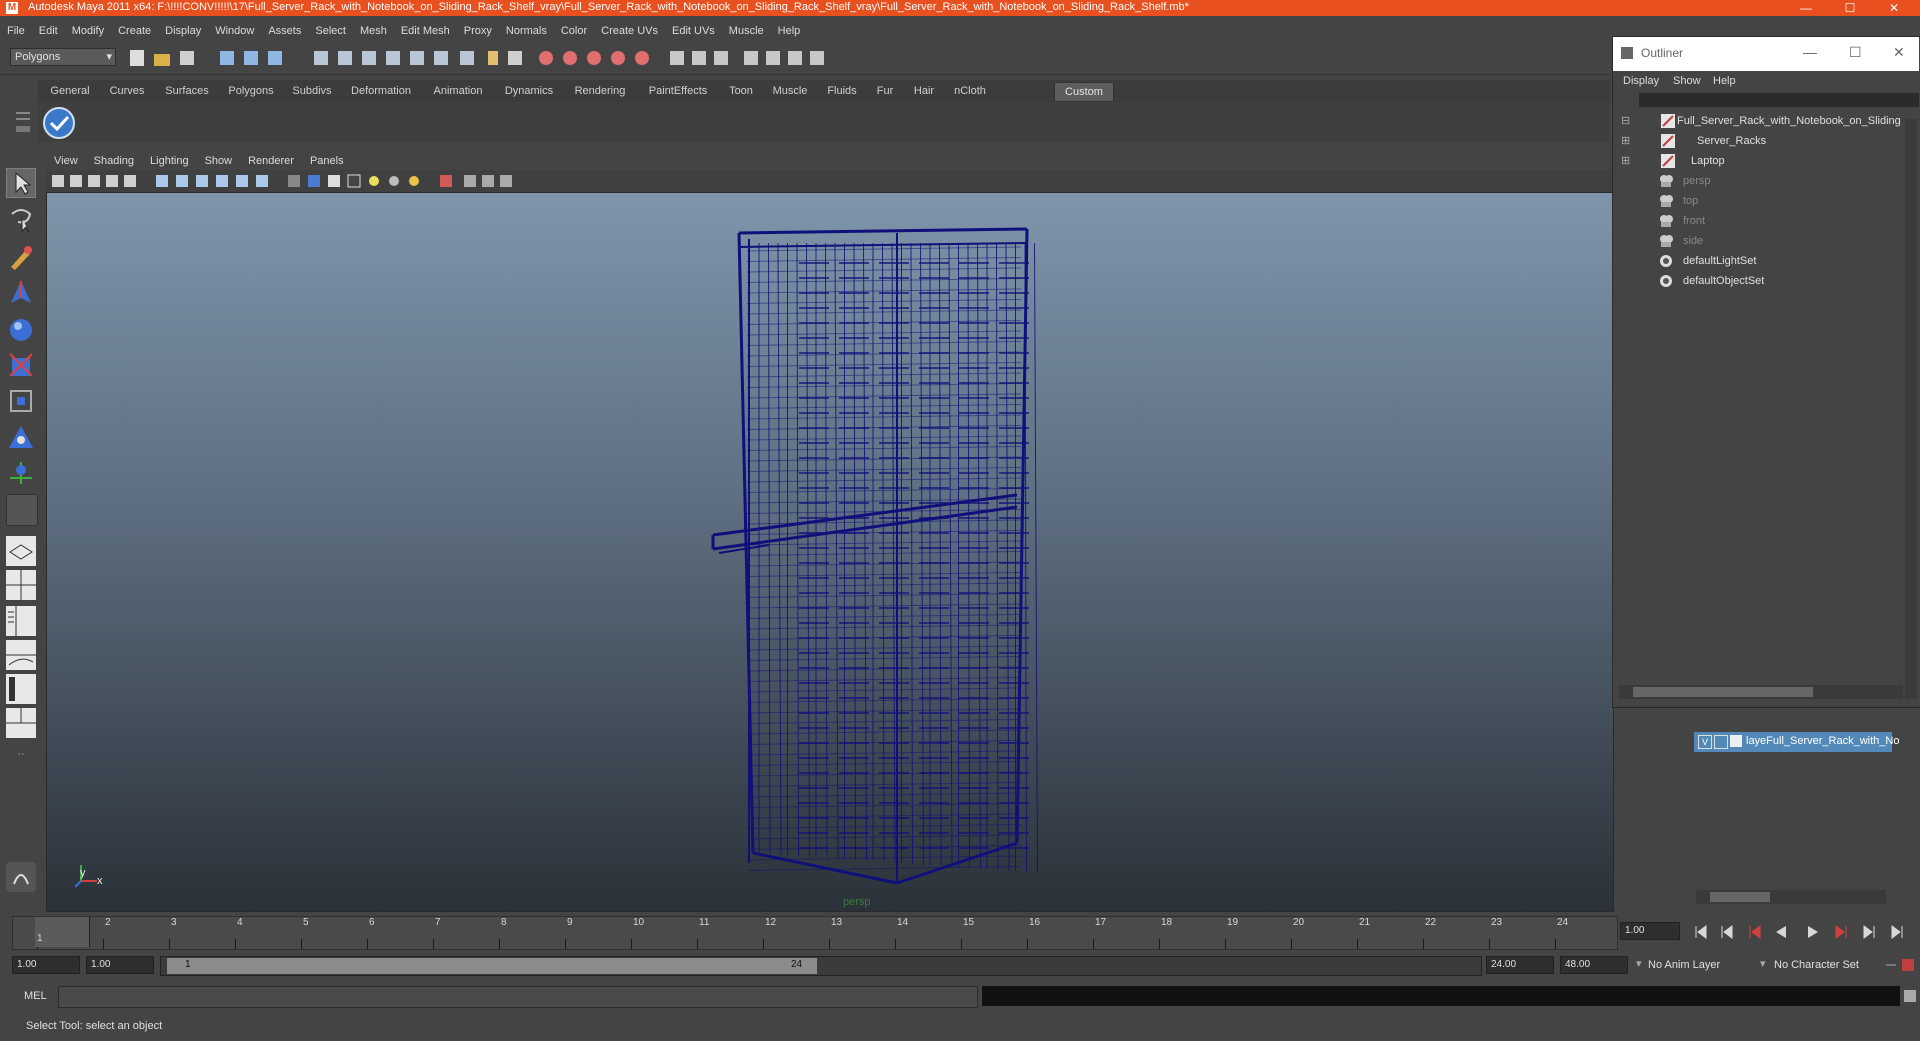 This screenshot has width=1920, height=1041. What do you see at coordinates (187, 91) in the screenshot?
I see `shelf-tab-surfaces: Surfaces` at bounding box center [187, 91].